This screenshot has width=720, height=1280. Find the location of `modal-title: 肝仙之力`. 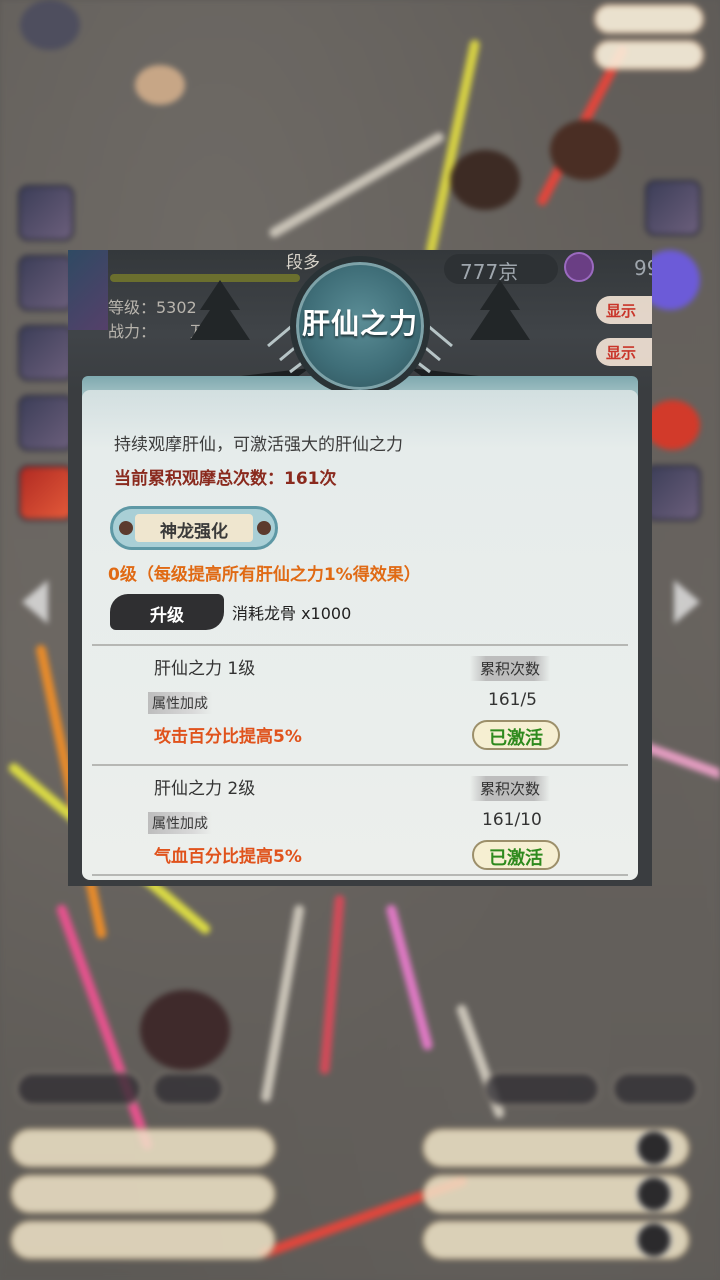

modal-title: 肝仙之力 is located at coordinates (359, 323).